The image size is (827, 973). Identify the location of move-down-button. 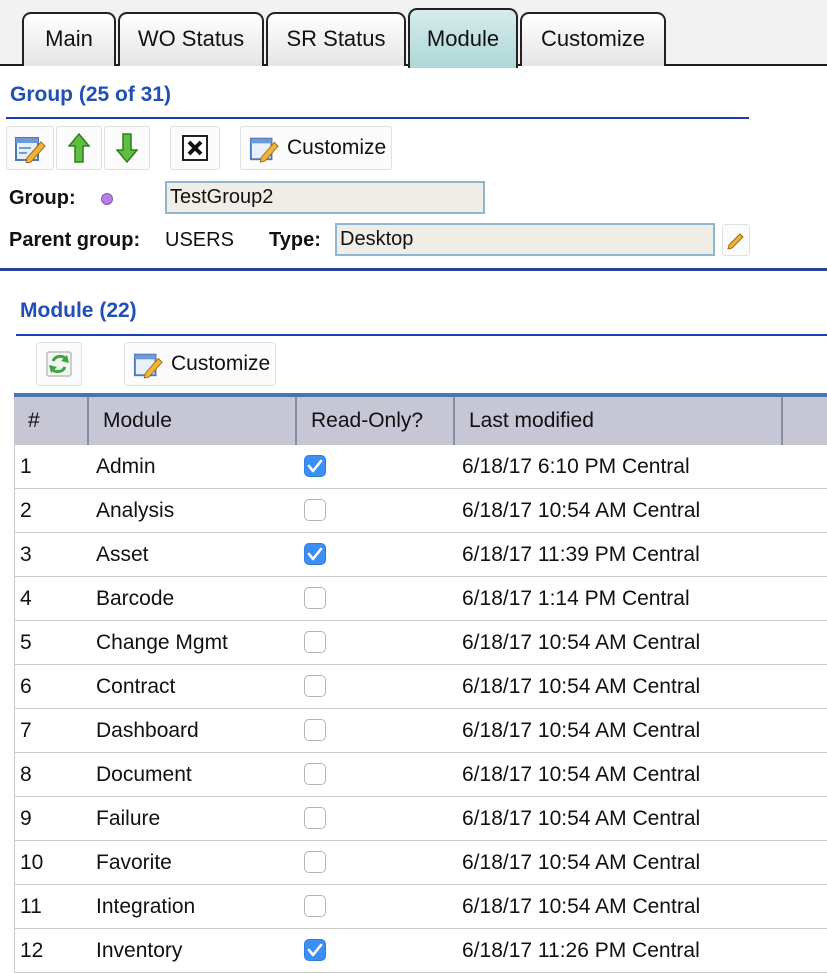
(127, 148).